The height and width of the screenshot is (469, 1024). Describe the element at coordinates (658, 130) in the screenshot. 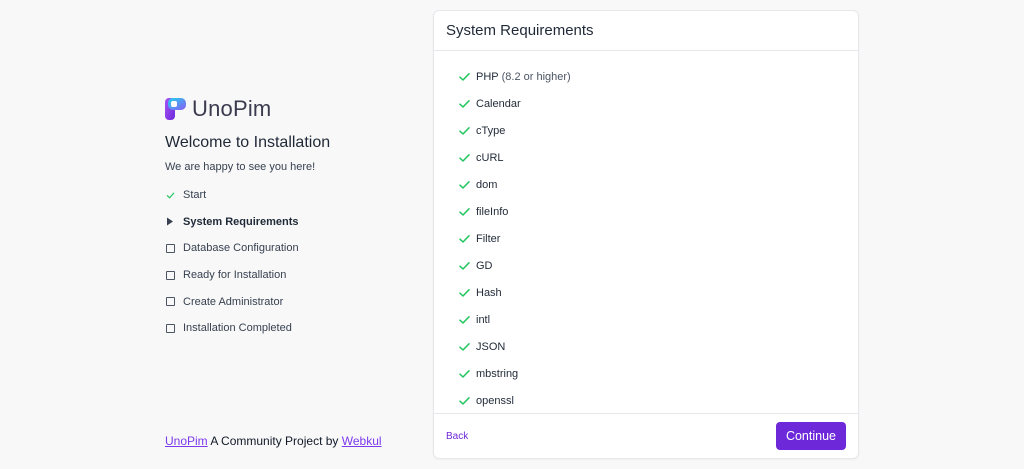

I see `requirement-item: cType` at that location.